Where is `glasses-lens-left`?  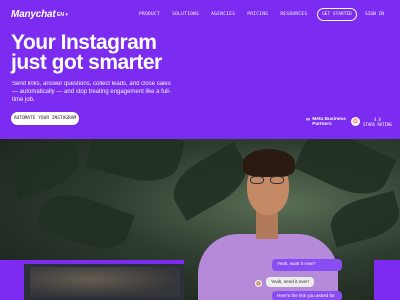 glasses-lens-left is located at coordinates (257, 180).